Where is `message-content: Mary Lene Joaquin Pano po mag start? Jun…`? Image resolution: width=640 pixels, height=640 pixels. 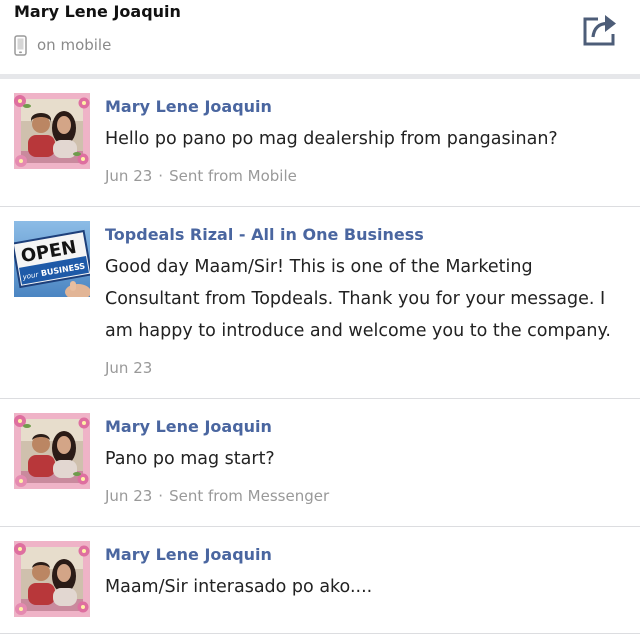 message-content: Mary Lene Joaquin Pano po mag start? Jun… is located at coordinates (358, 461).